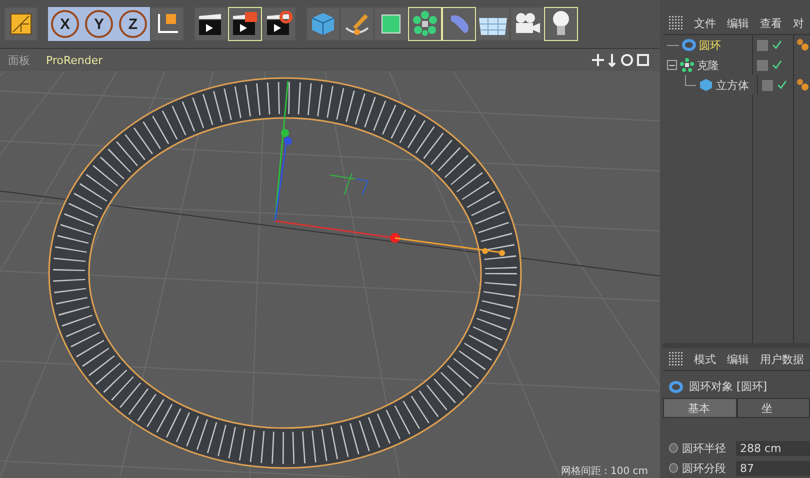 The width and height of the screenshot is (810, 478). I want to click on grid-spacing-label: 网格间距 : 100 cm, so click(604, 471).